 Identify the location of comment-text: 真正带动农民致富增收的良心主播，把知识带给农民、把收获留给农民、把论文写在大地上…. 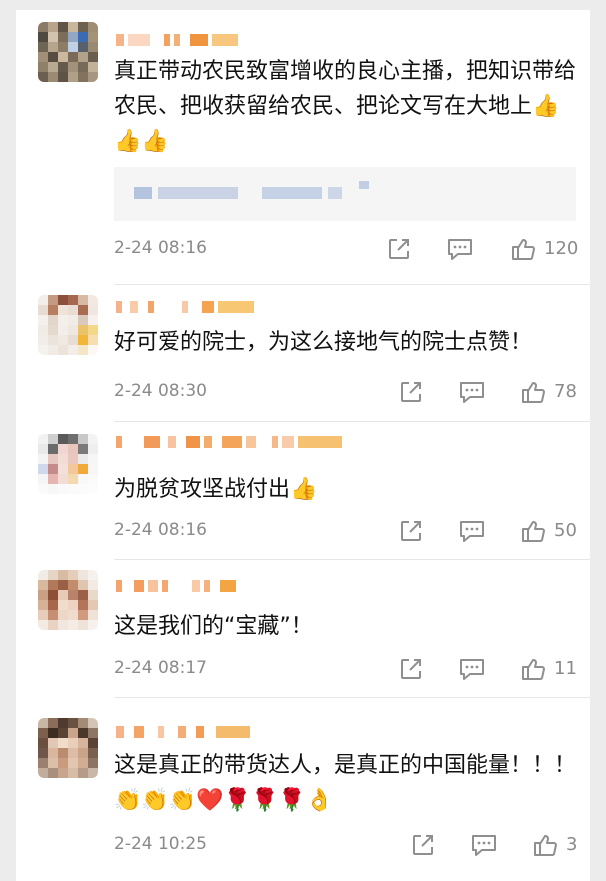
(345, 106).